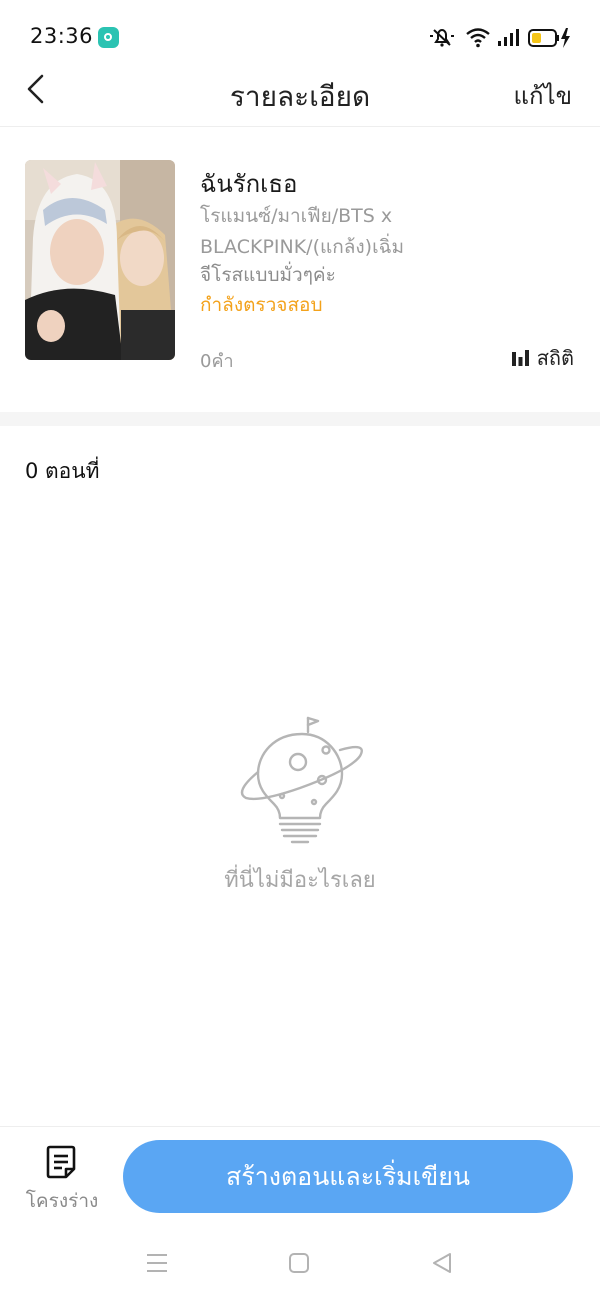  What do you see at coordinates (157, 1263) in the screenshot?
I see `menu-icon` at bounding box center [157, 1263].